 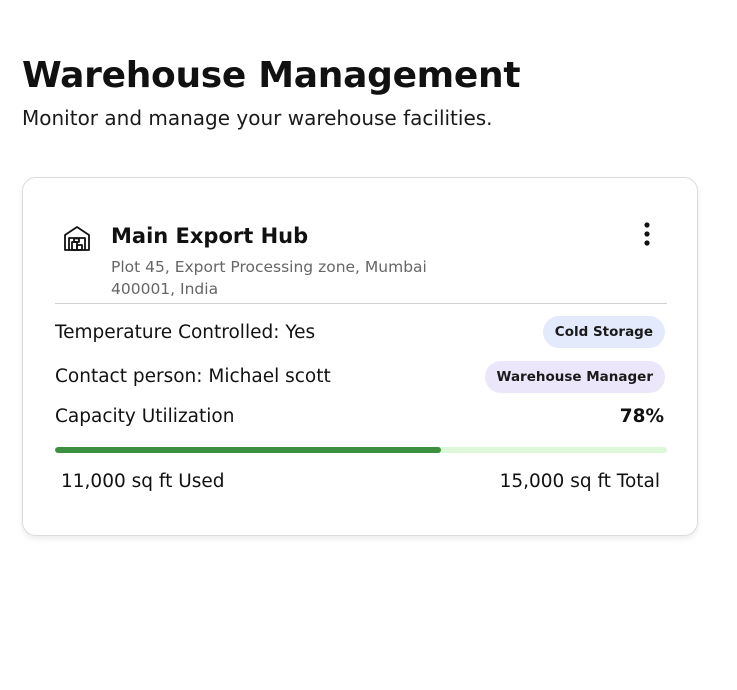 I want to click on capacity-progress-fill, so click(x=248, y=450).